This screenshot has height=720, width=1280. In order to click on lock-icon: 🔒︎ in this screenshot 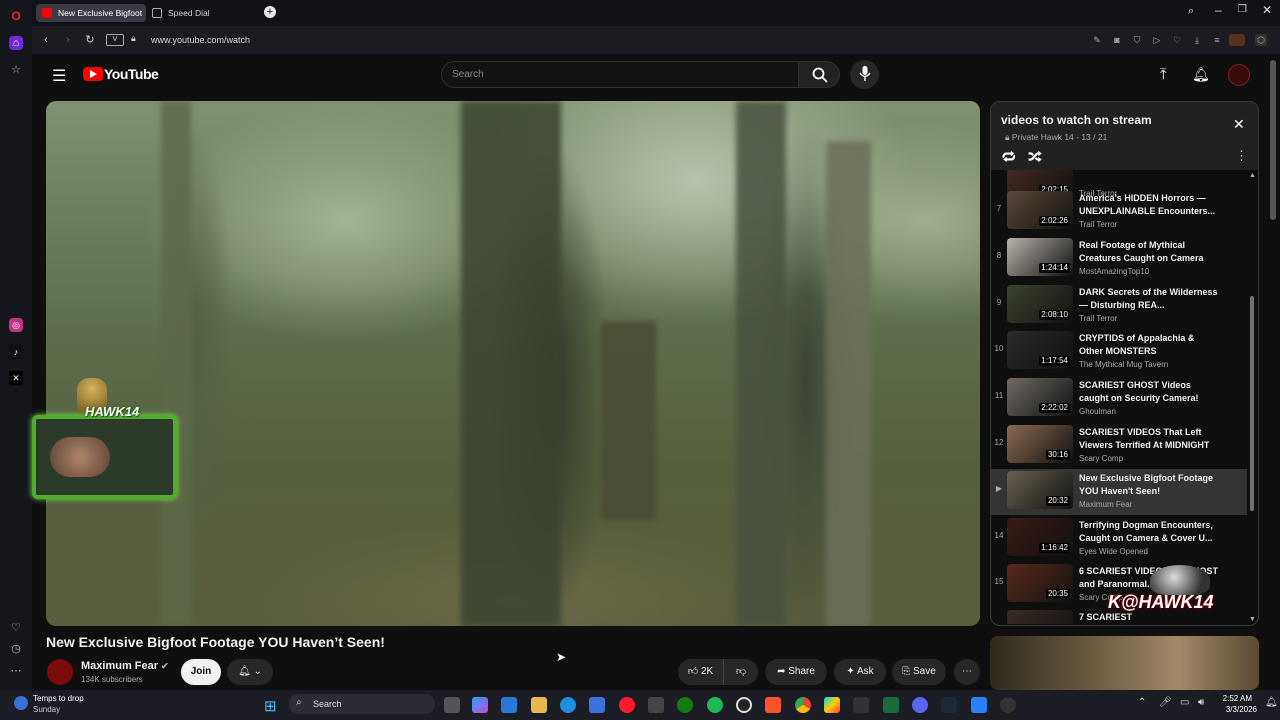, I will do `click(133, 38)`.